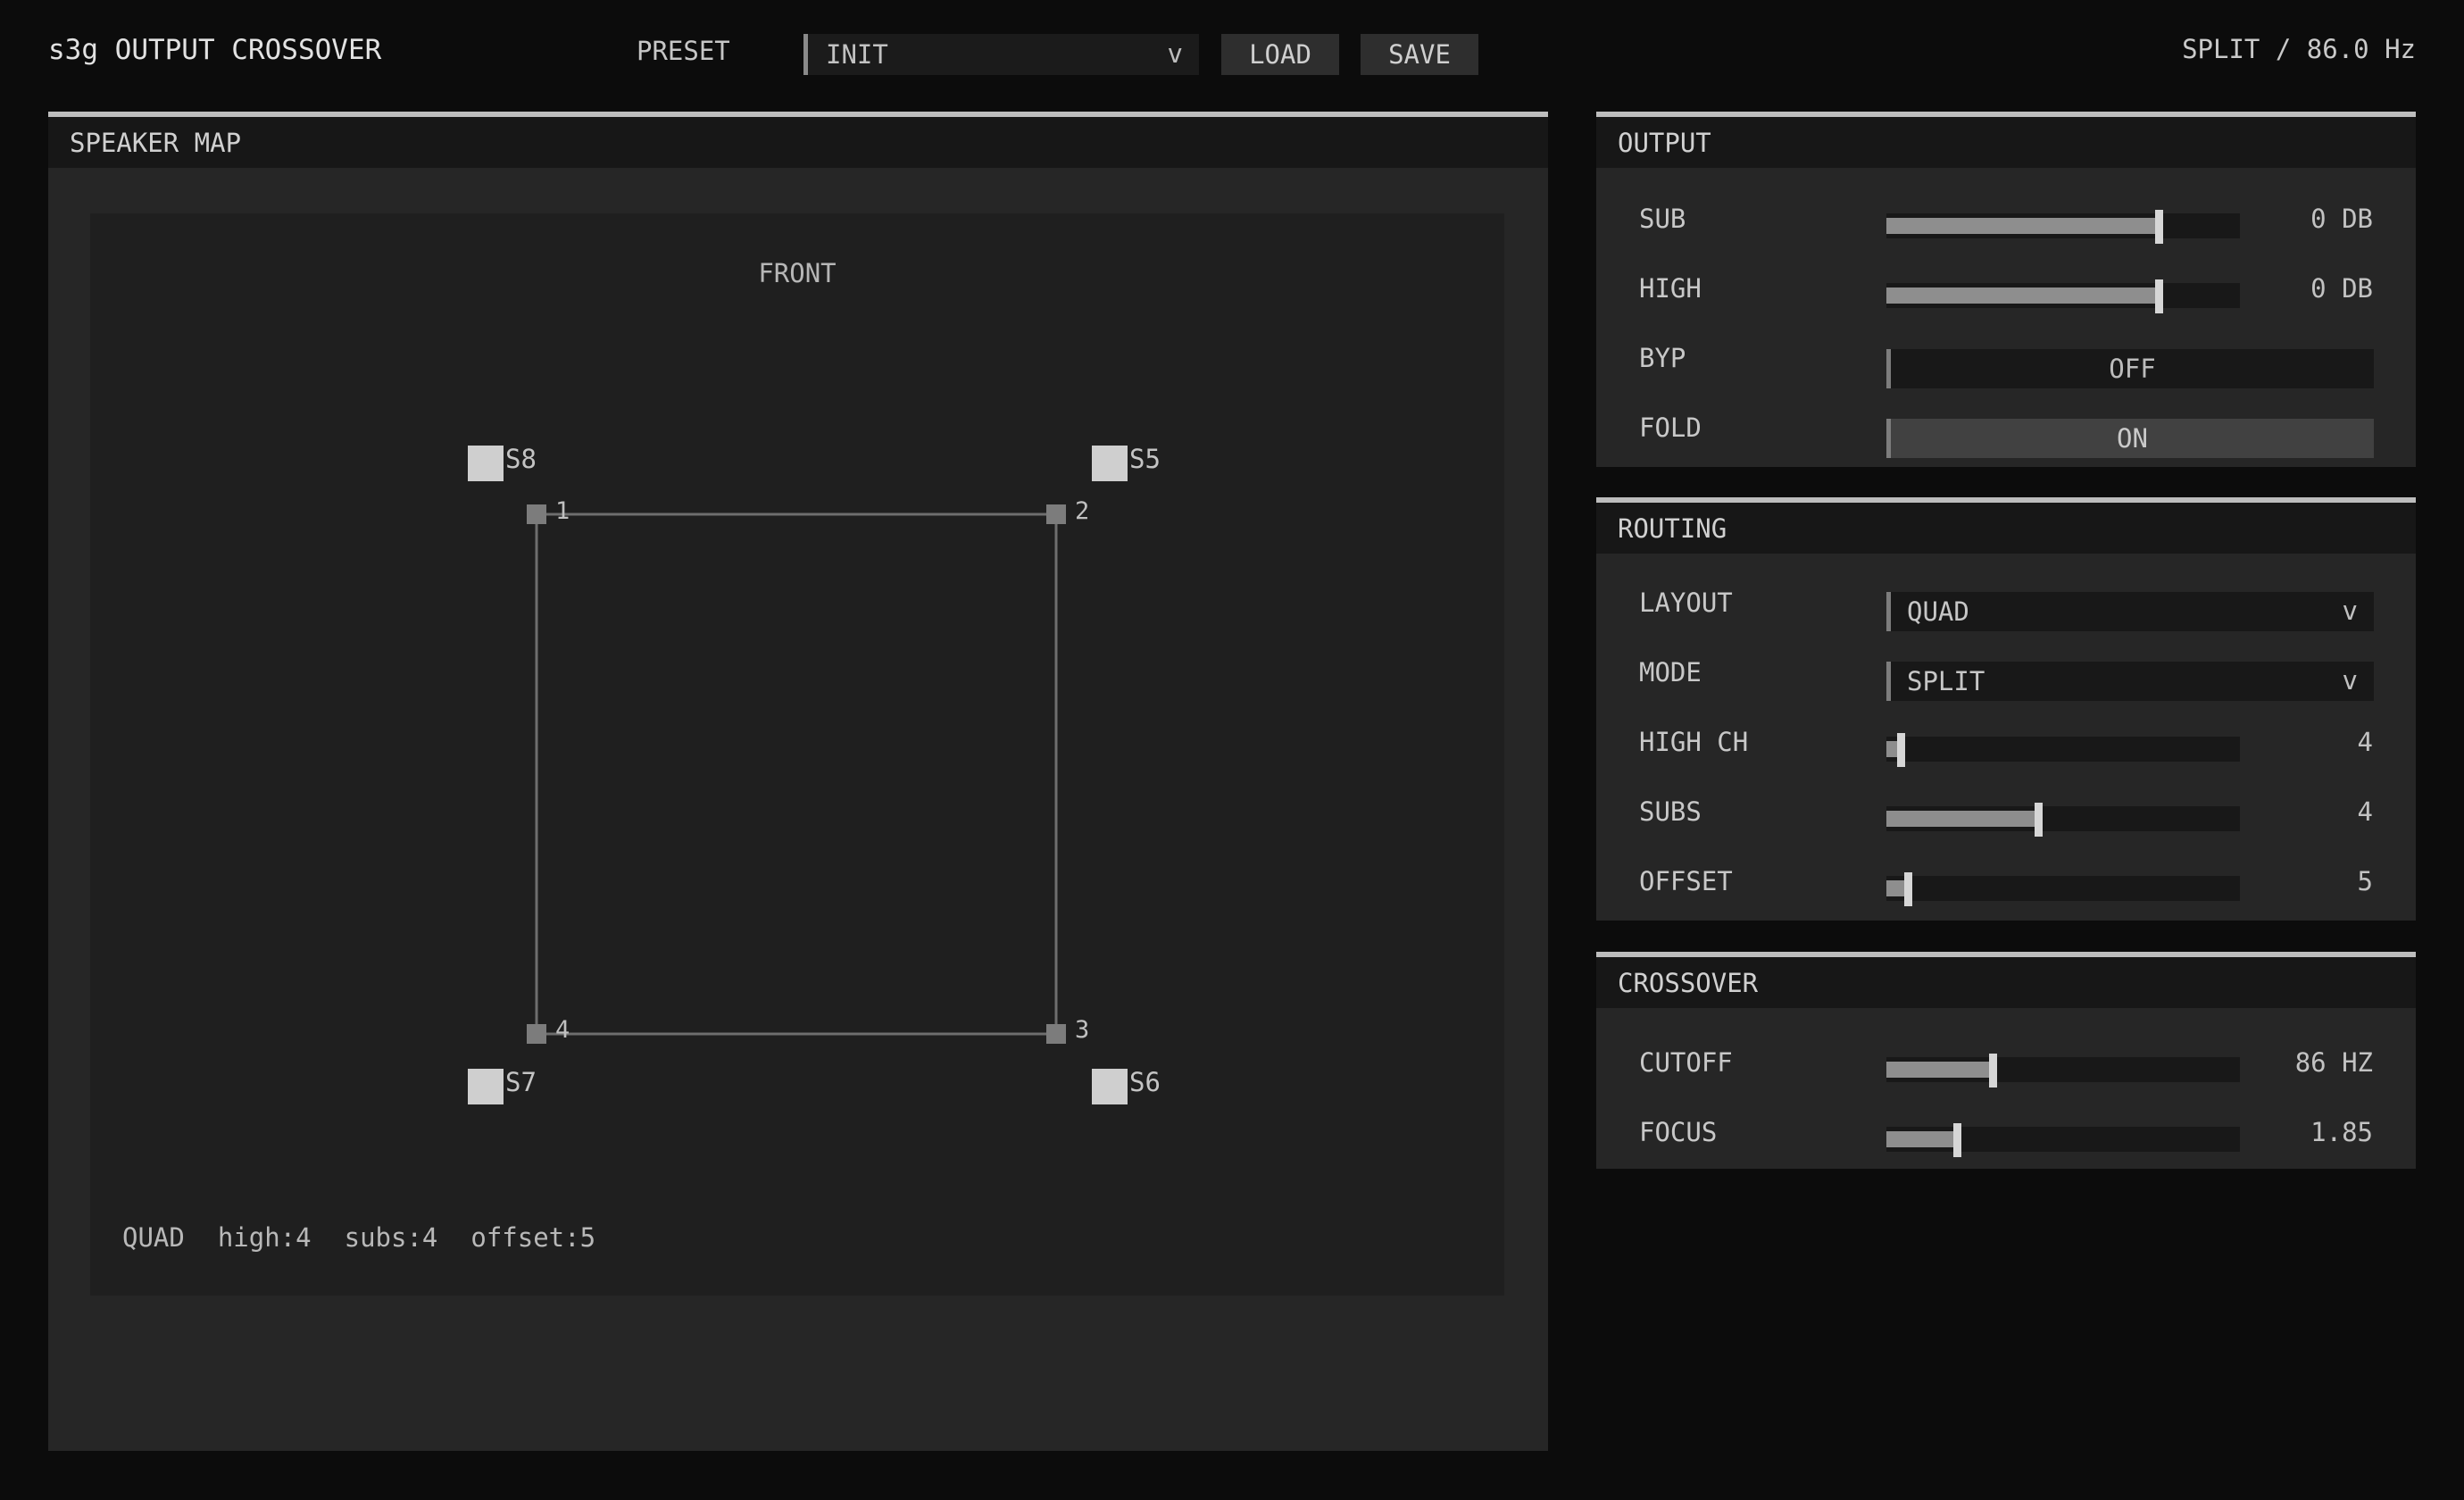  I want to click on high-level-slider, so click(2063, 296).